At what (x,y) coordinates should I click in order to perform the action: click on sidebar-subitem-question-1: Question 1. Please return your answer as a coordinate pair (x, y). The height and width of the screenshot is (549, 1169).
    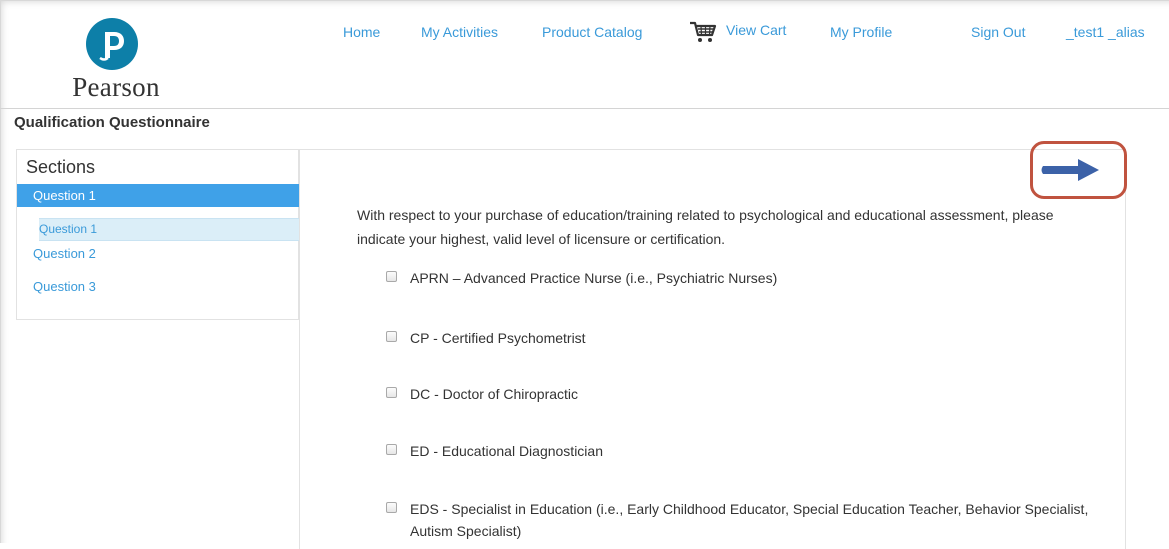
    Looking at the image, I should click on (169, 229).